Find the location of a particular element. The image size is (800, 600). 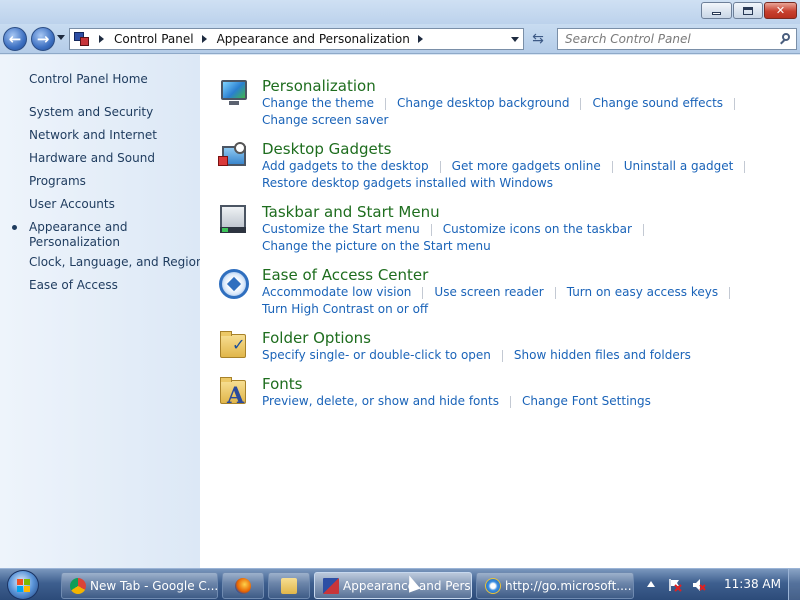

fonts-icon: A is located at coordinates (234, 392).